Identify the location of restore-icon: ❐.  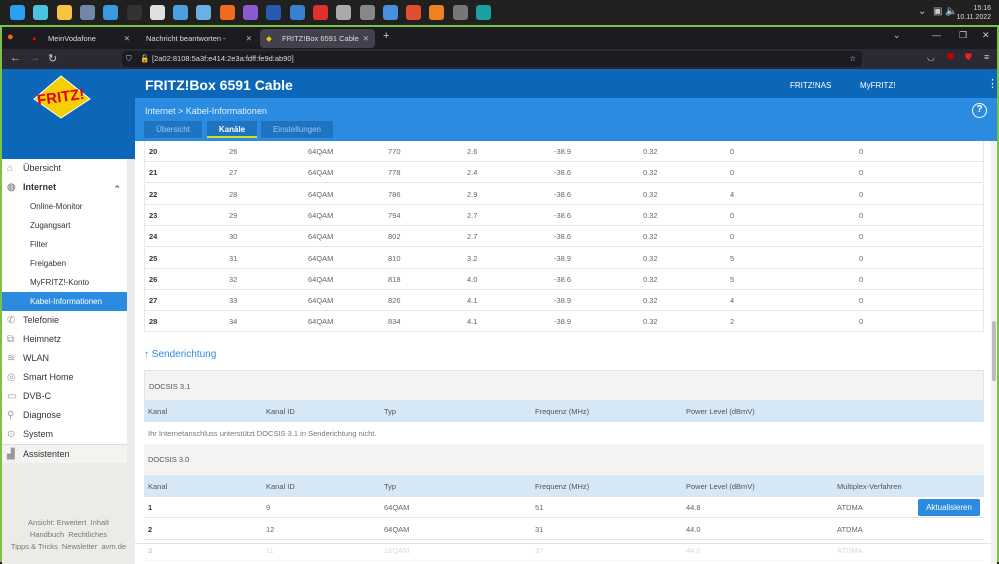
(963, 35).